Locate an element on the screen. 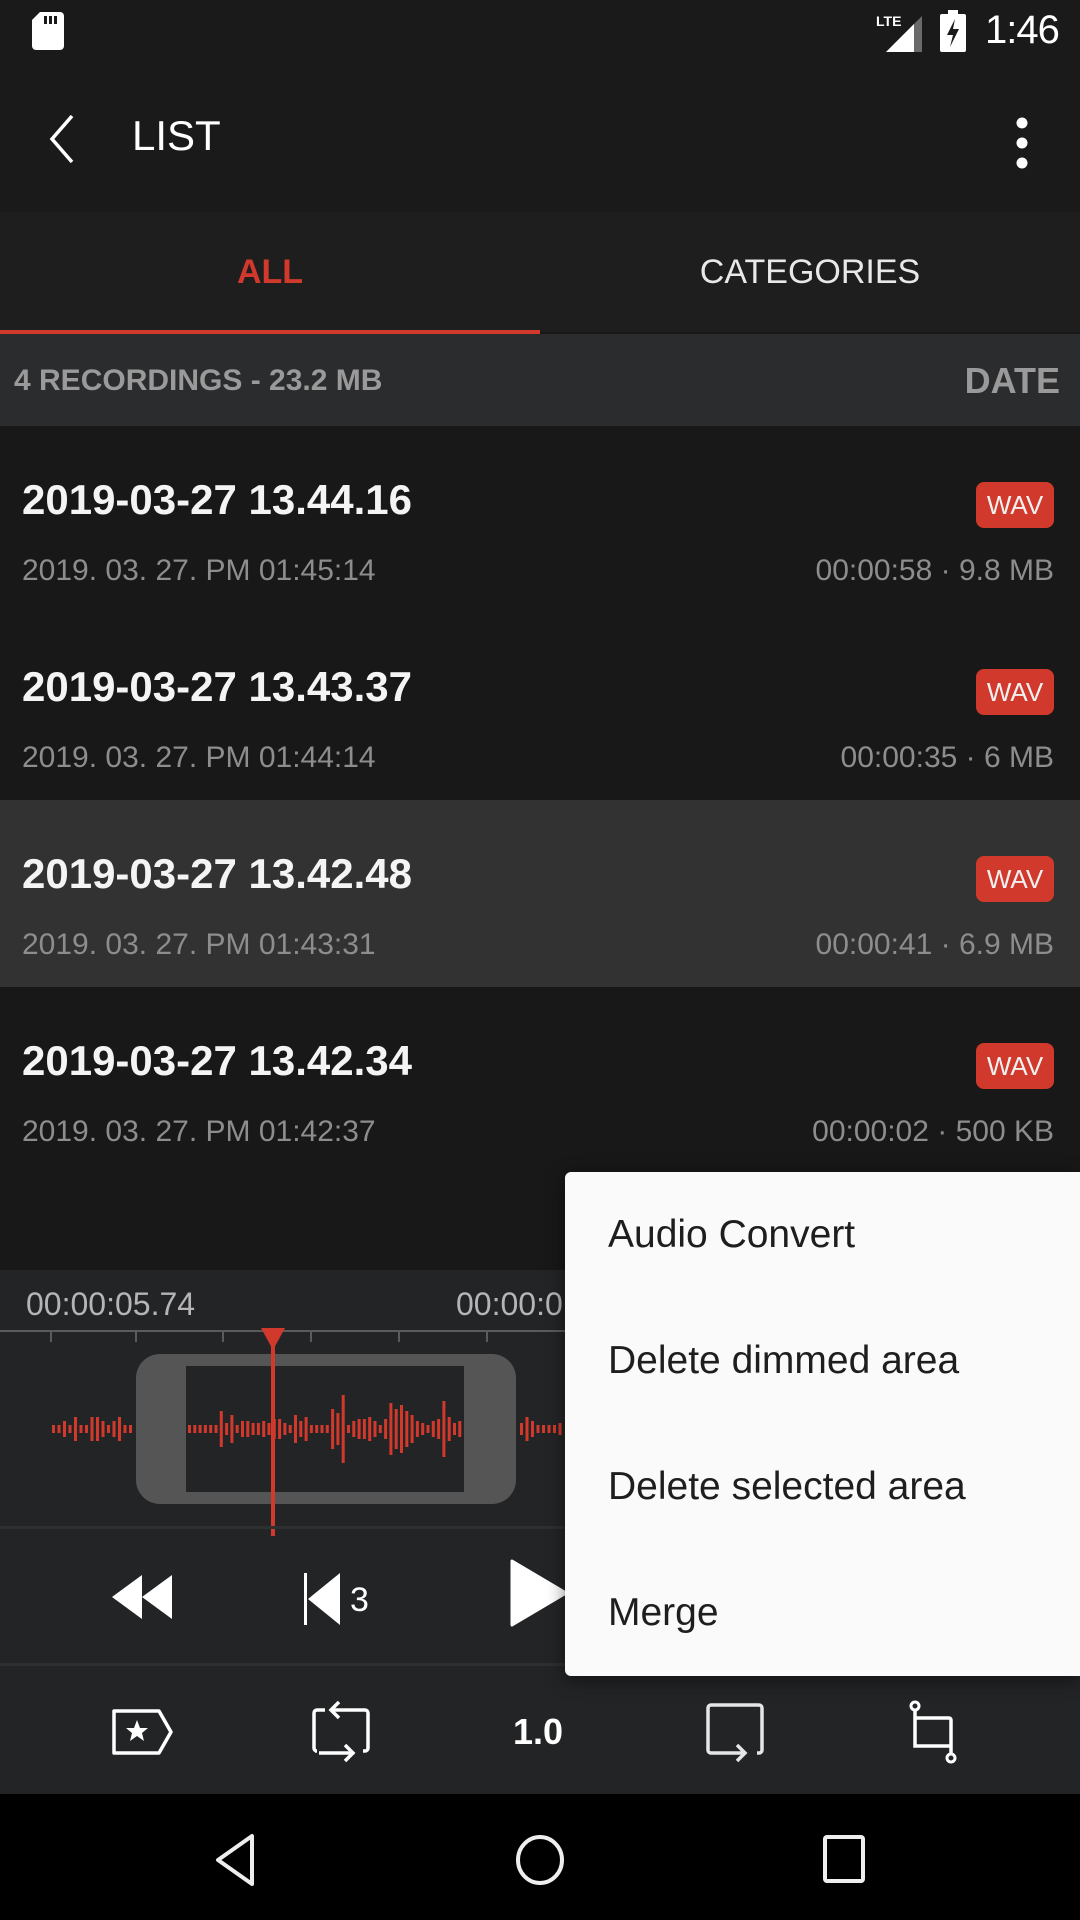 This screenshot has width=1080, height=1920. tab-categories: CATEGORIES is located at coordinates (810, 272).